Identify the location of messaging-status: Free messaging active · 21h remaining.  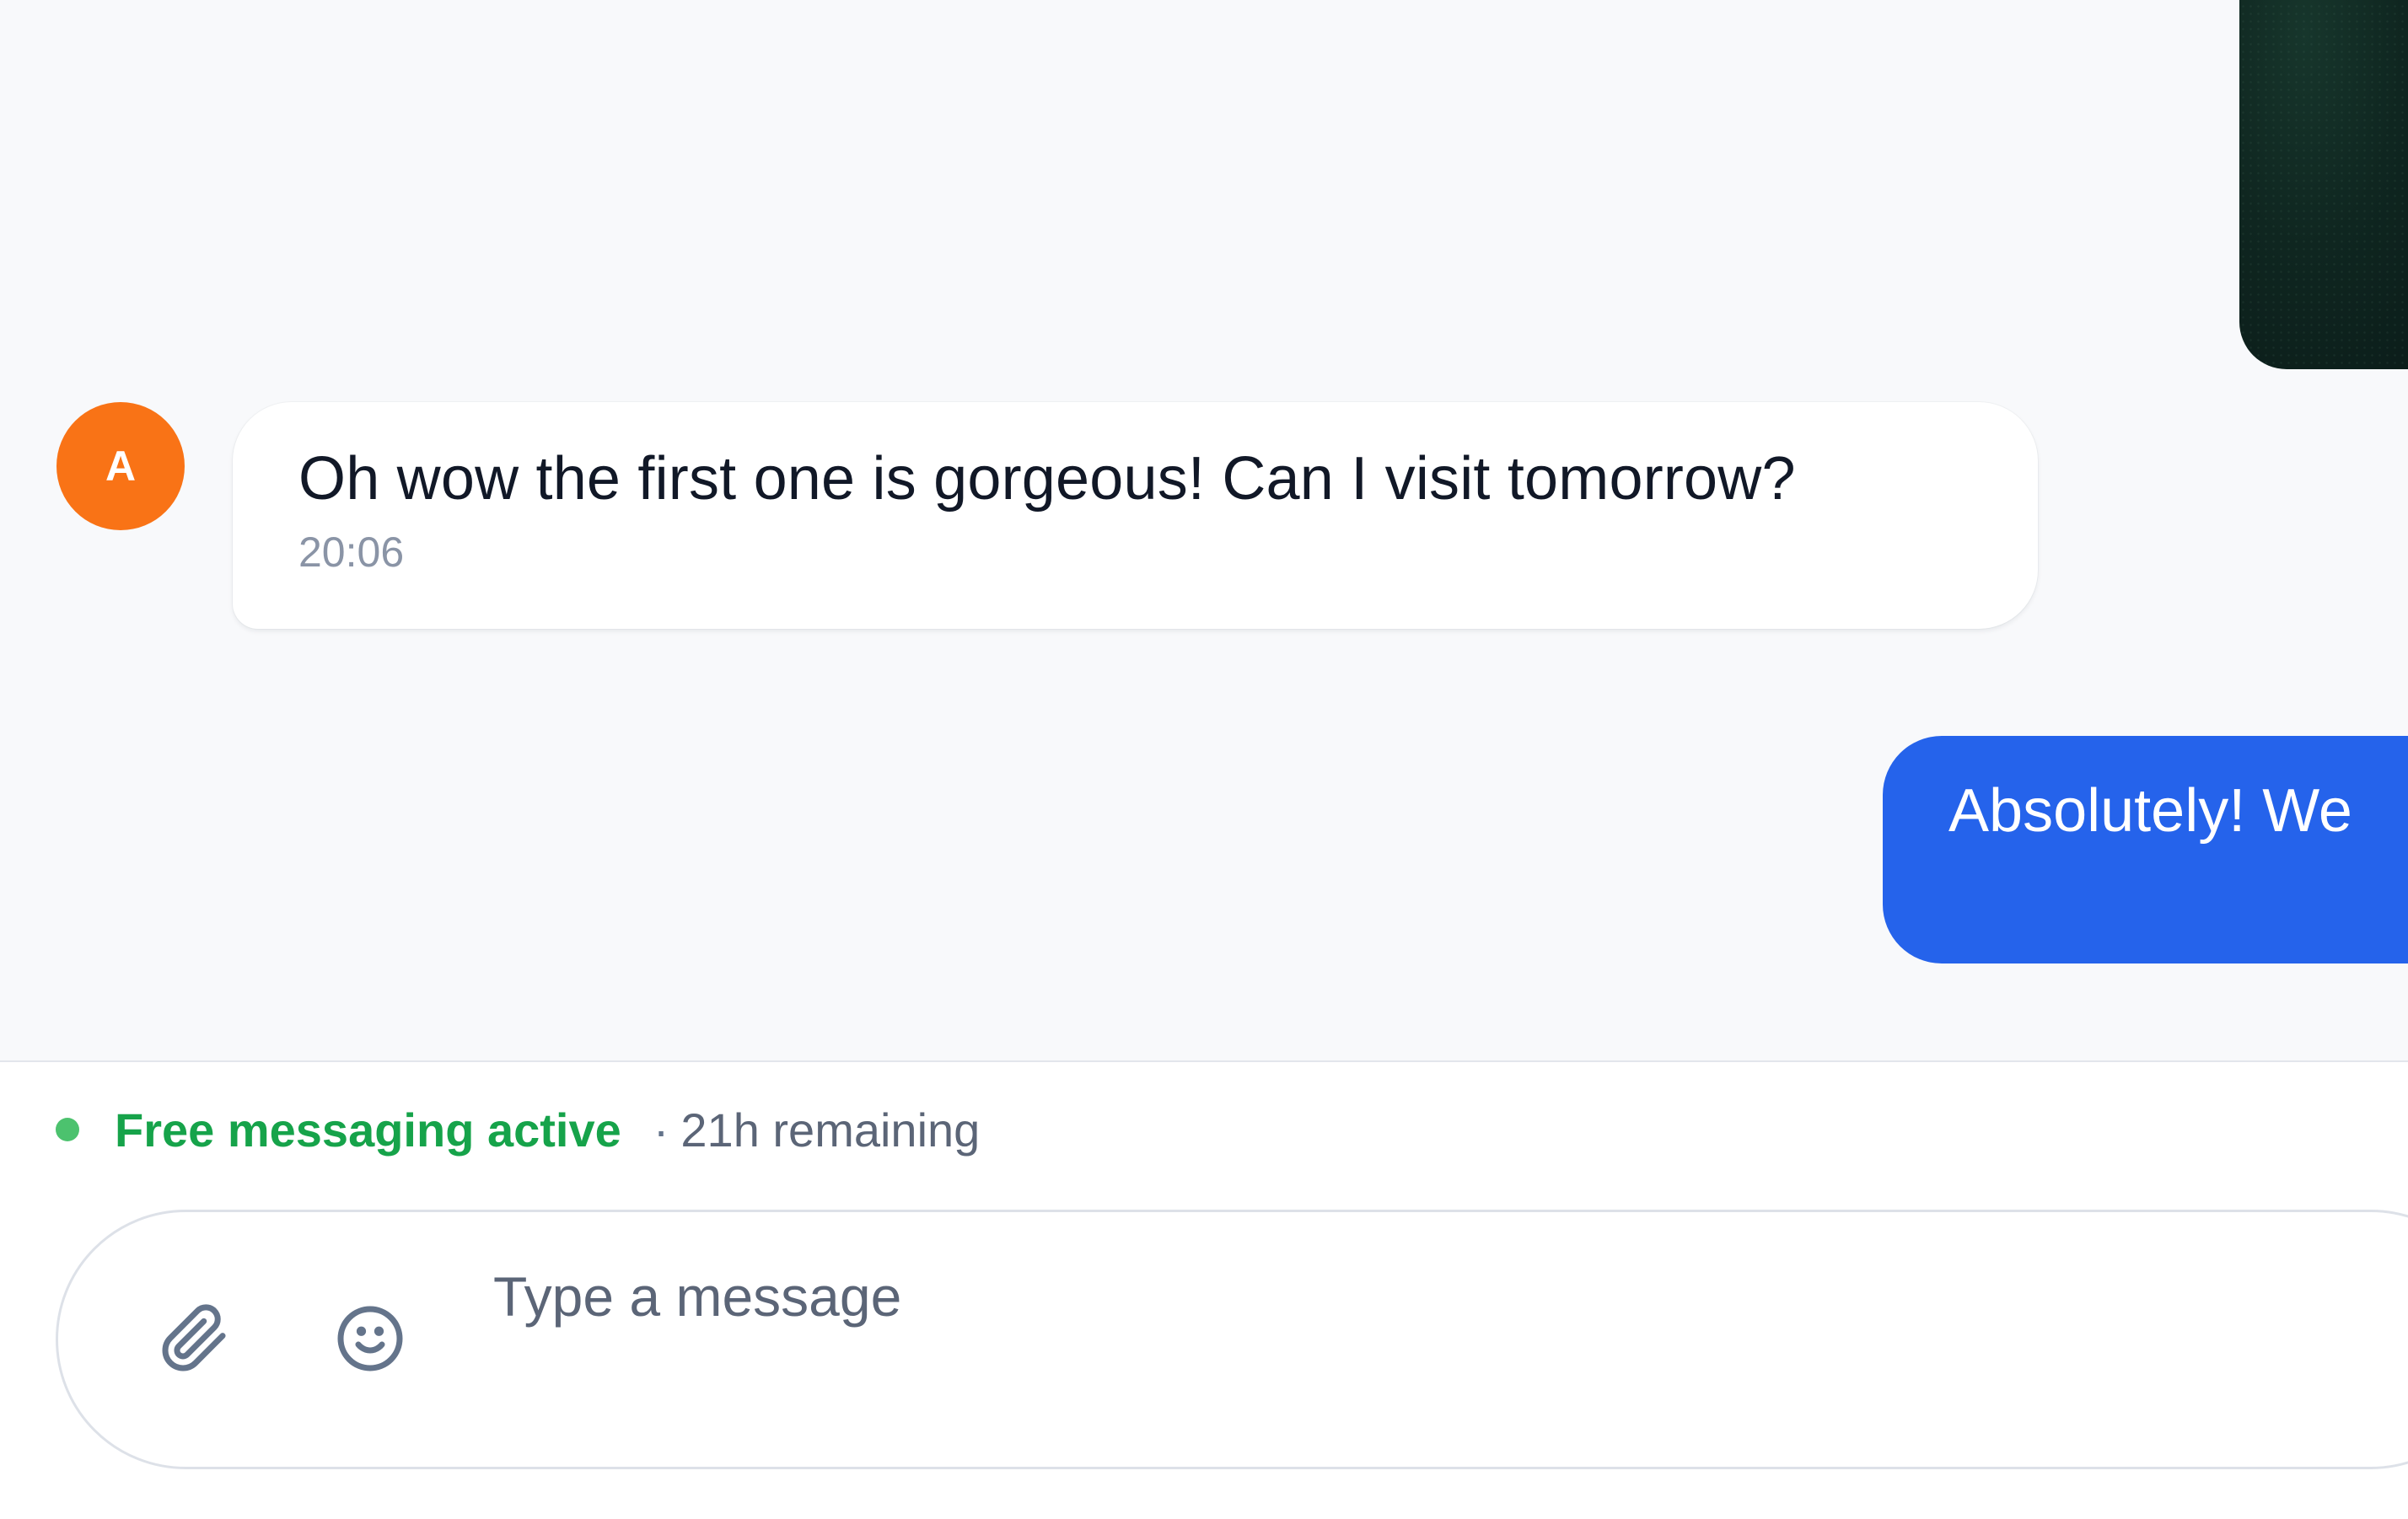
(518, 1129).